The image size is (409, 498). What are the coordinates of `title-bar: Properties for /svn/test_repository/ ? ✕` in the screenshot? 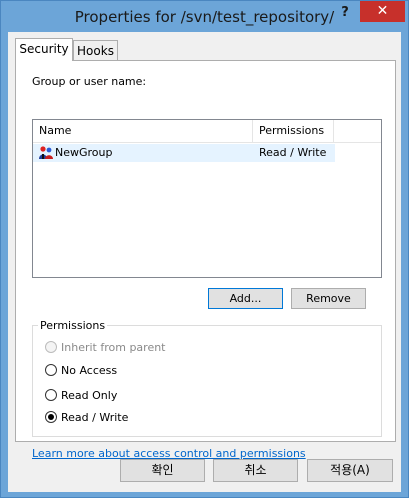 It's located at (204, 16).